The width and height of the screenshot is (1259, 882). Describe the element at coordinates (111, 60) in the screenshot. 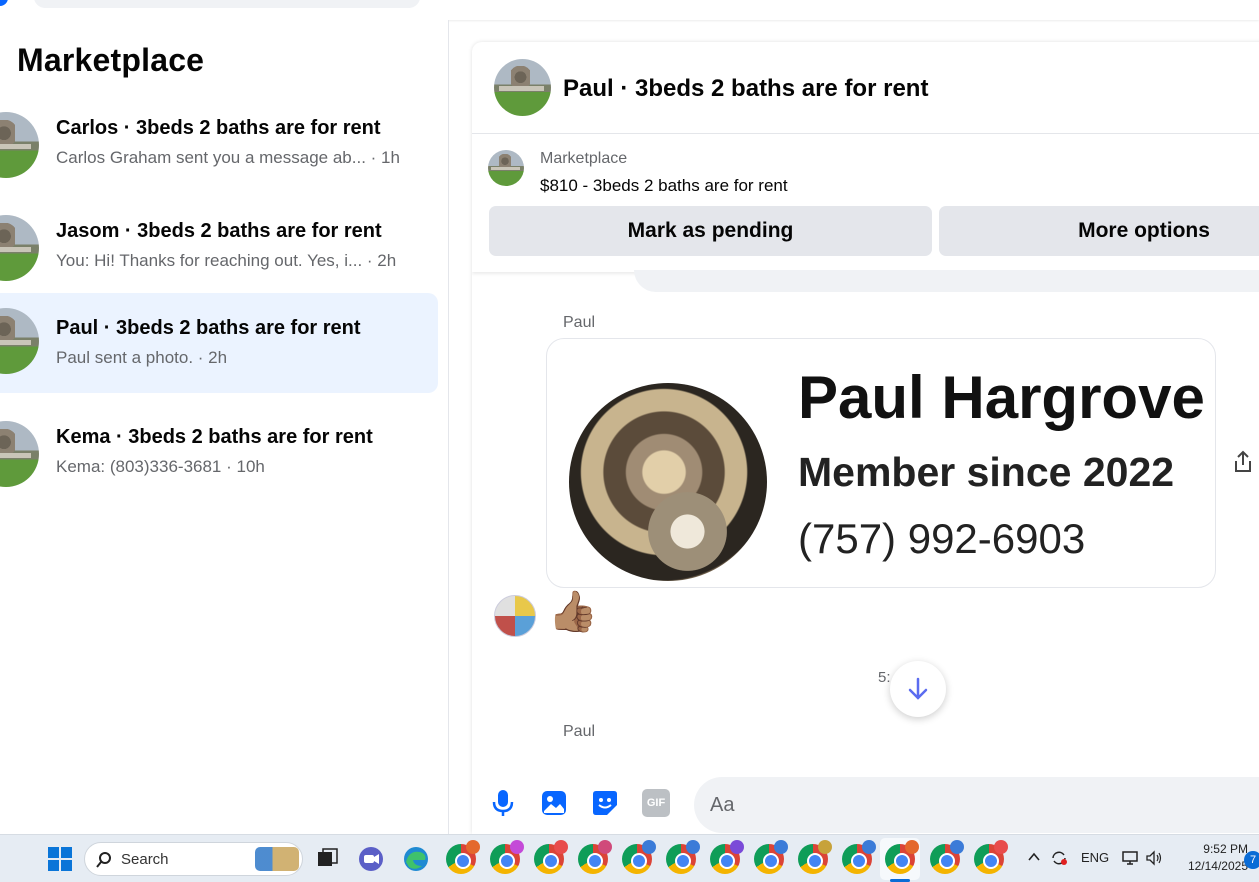

I see `panel-title: Marketplace` at that location.